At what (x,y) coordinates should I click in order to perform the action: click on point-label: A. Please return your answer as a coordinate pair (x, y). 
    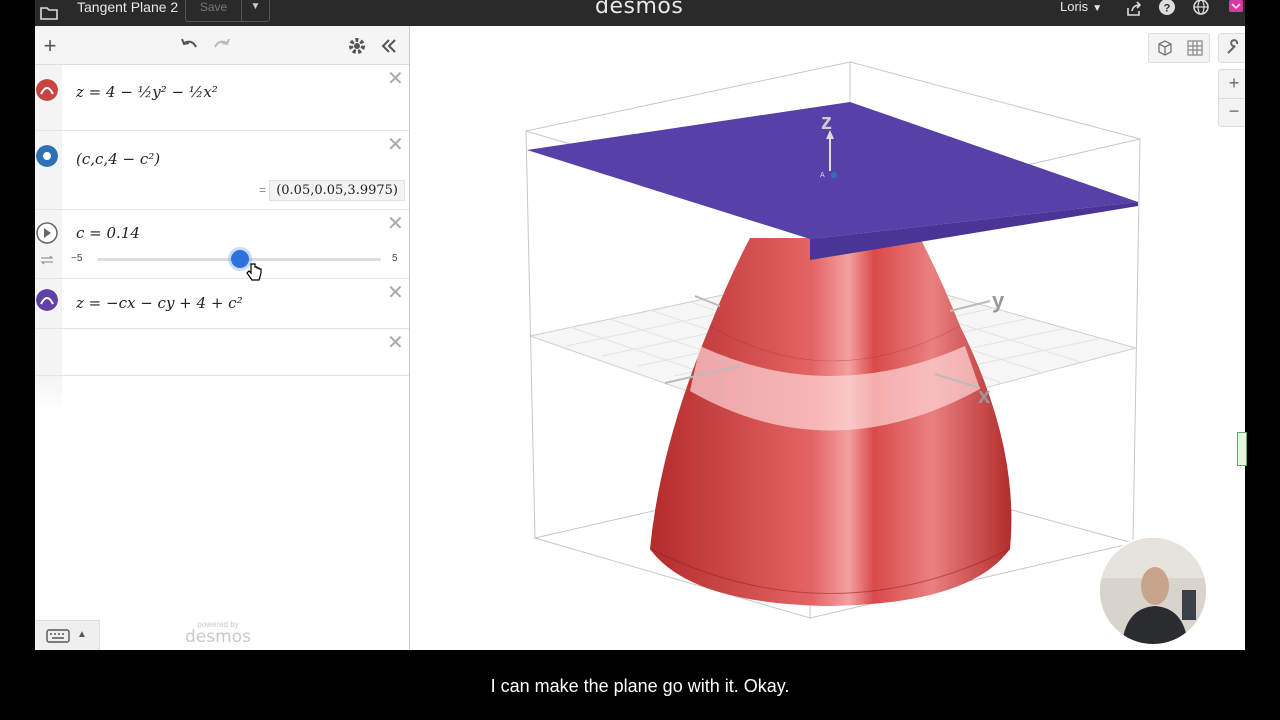
    Looking at the image, I should click on (822, 175).